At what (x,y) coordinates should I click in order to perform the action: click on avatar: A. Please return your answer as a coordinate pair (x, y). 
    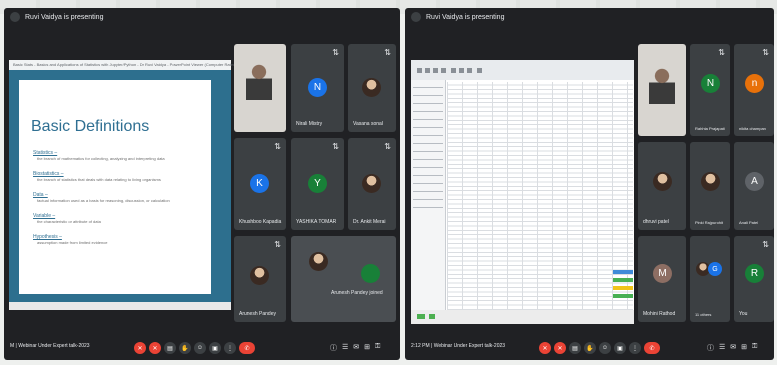
    Looking at the image, I should click on (754, 181).